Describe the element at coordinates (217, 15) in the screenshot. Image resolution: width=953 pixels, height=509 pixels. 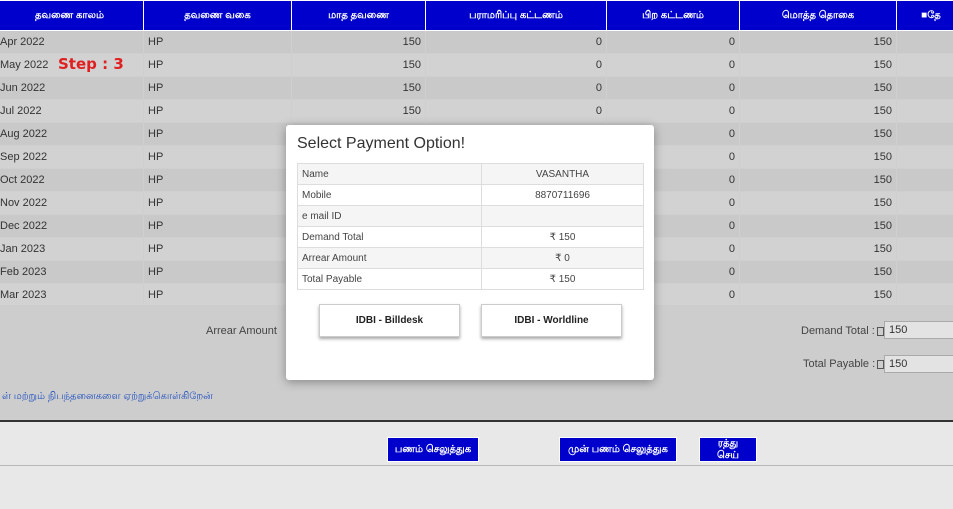
I see `col-header-type: தவணை வகை` at that location.